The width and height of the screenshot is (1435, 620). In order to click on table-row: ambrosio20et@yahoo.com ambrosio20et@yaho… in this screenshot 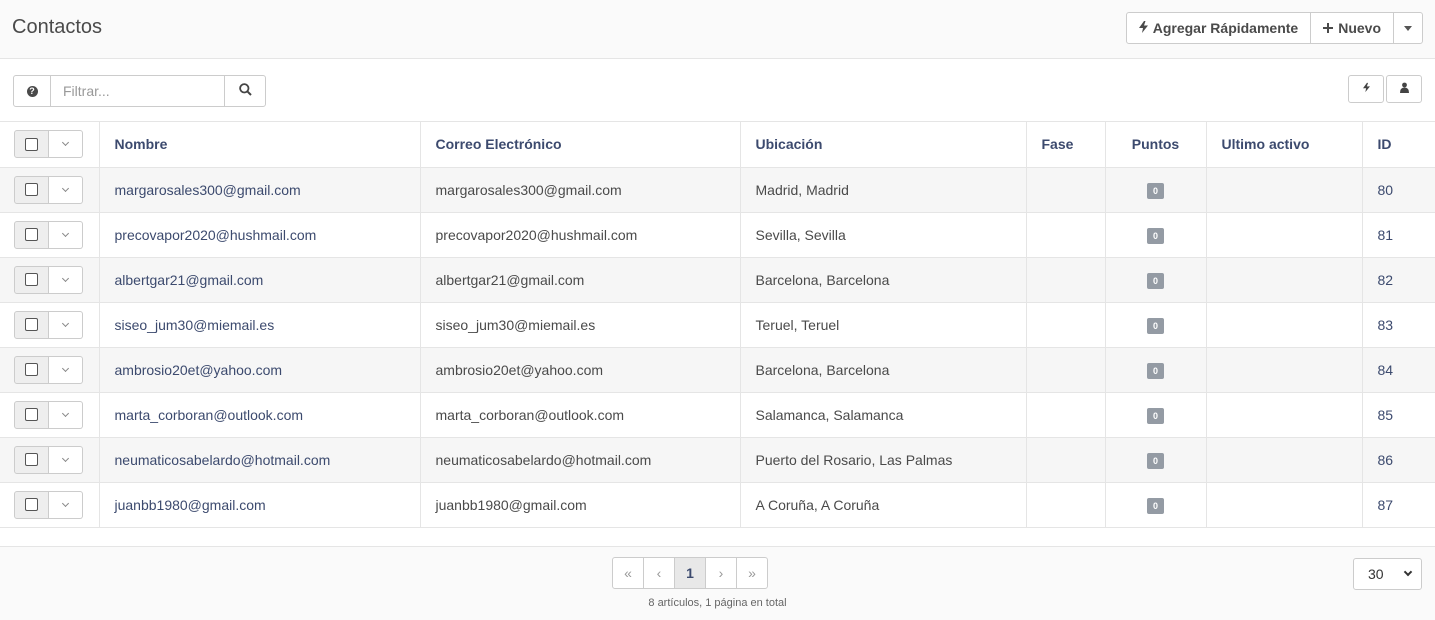, I will do `click(717, 370)`.